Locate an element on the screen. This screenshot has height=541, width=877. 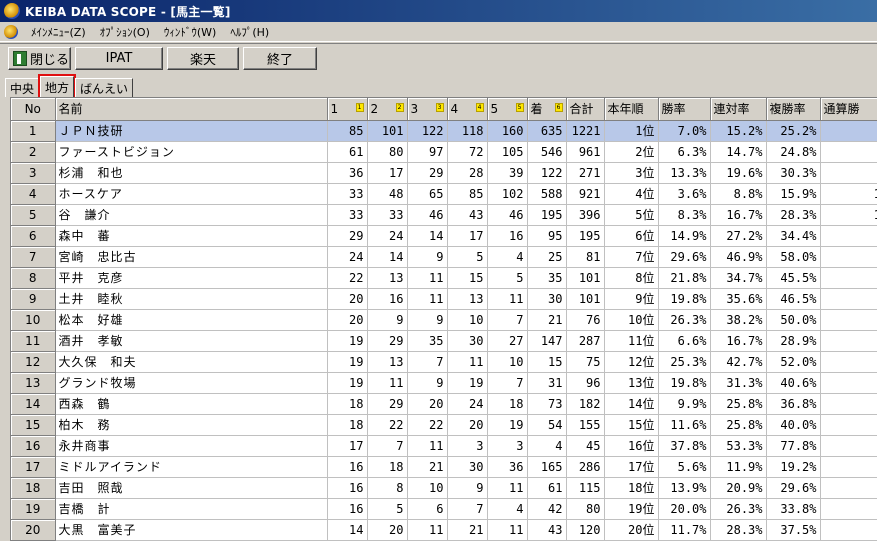
cell-career-wins: 388勝 is located at coordinates (848, 299).